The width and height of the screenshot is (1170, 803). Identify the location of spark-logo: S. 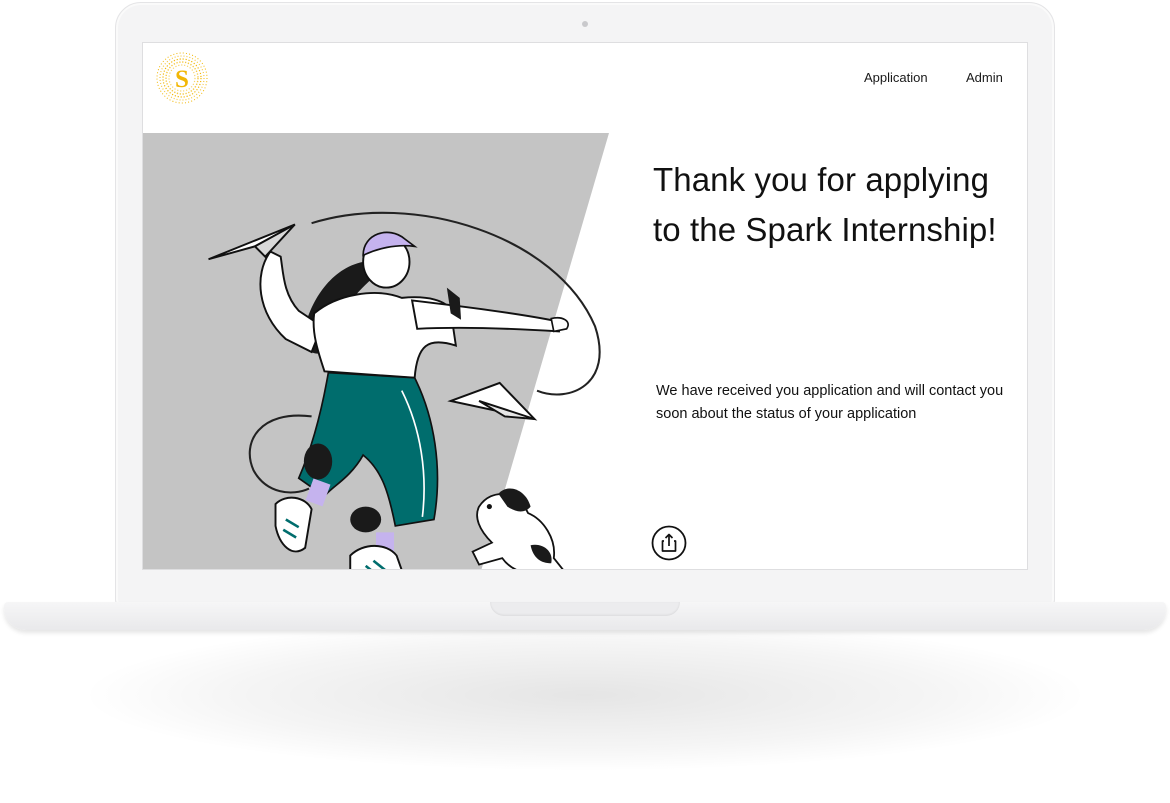
(182, 78).